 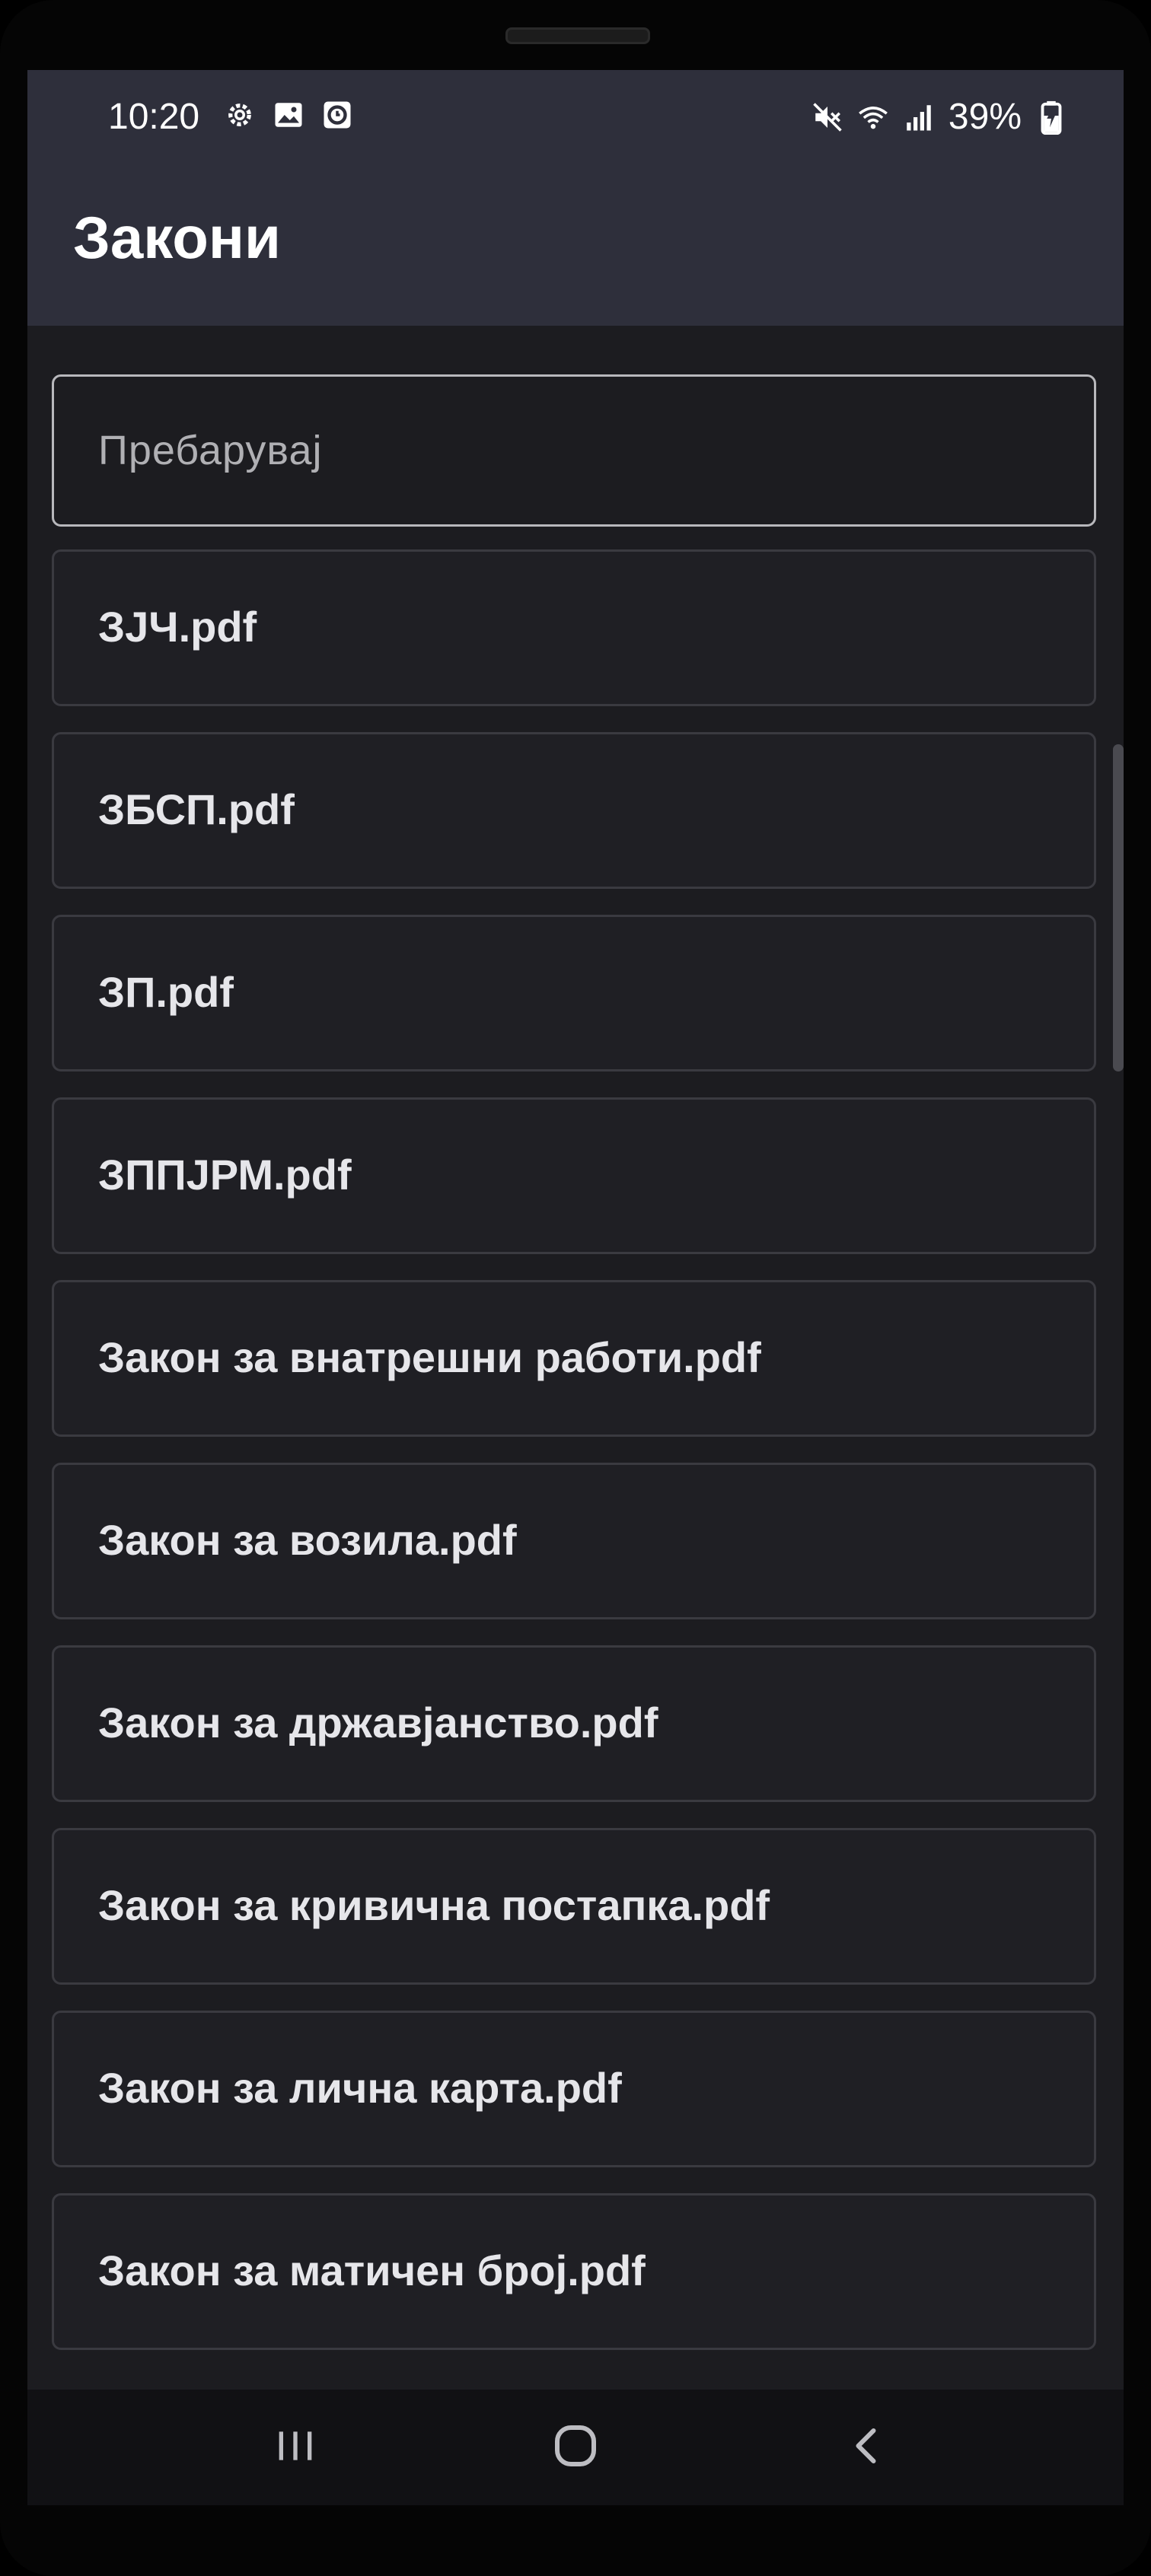 I want to click on page-title: Закони, so click(x=177, y=237).